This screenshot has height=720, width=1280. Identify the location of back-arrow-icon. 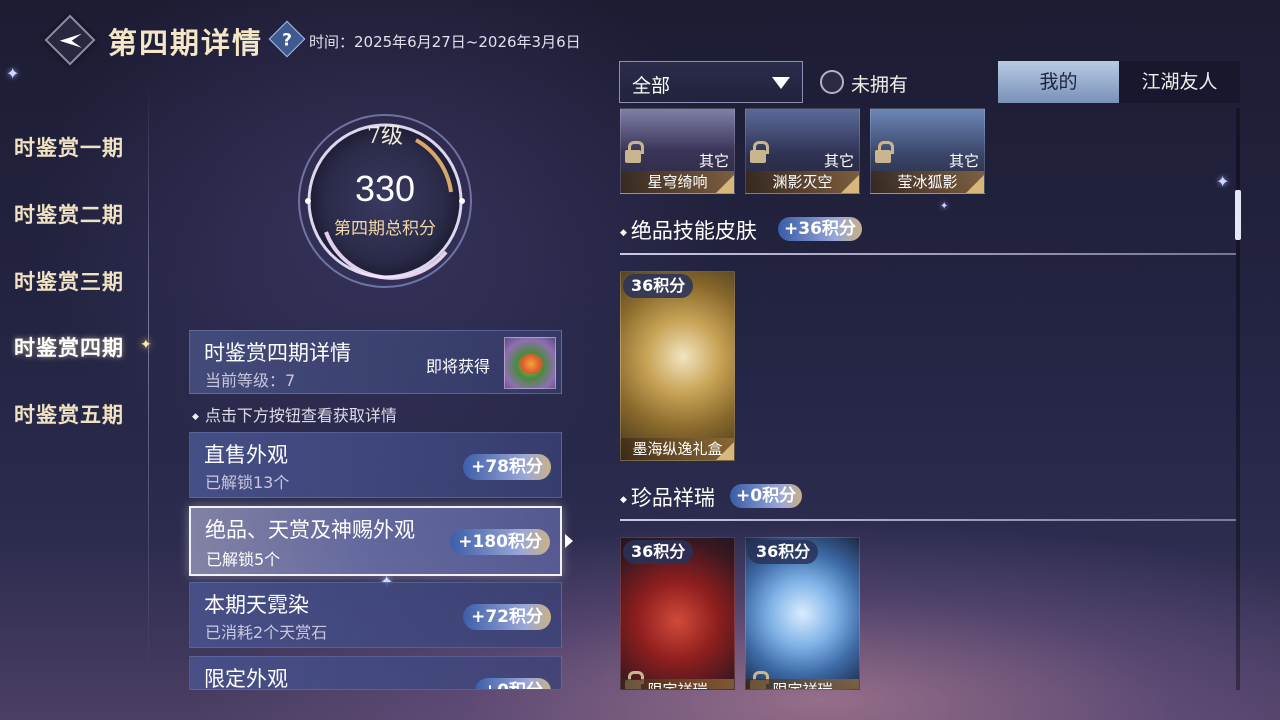
(70, 40).